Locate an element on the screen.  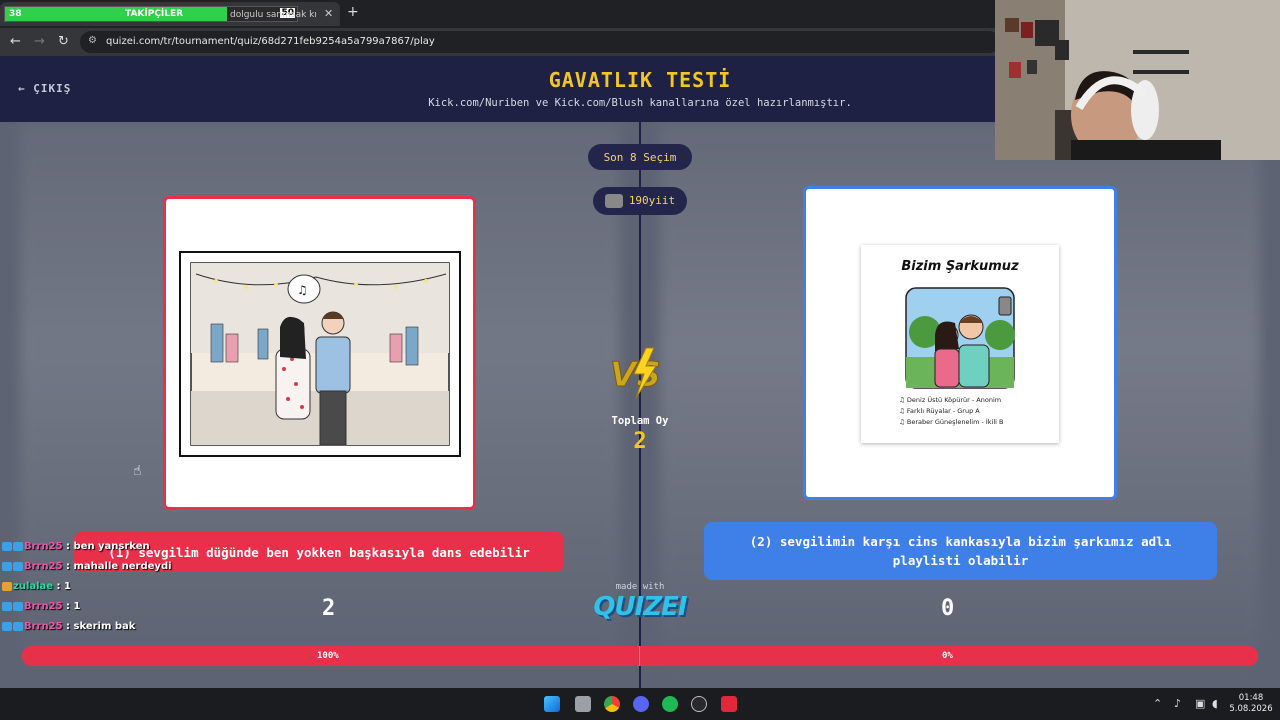
back-arrow-icon: ← is located at coordinates (15, 41).